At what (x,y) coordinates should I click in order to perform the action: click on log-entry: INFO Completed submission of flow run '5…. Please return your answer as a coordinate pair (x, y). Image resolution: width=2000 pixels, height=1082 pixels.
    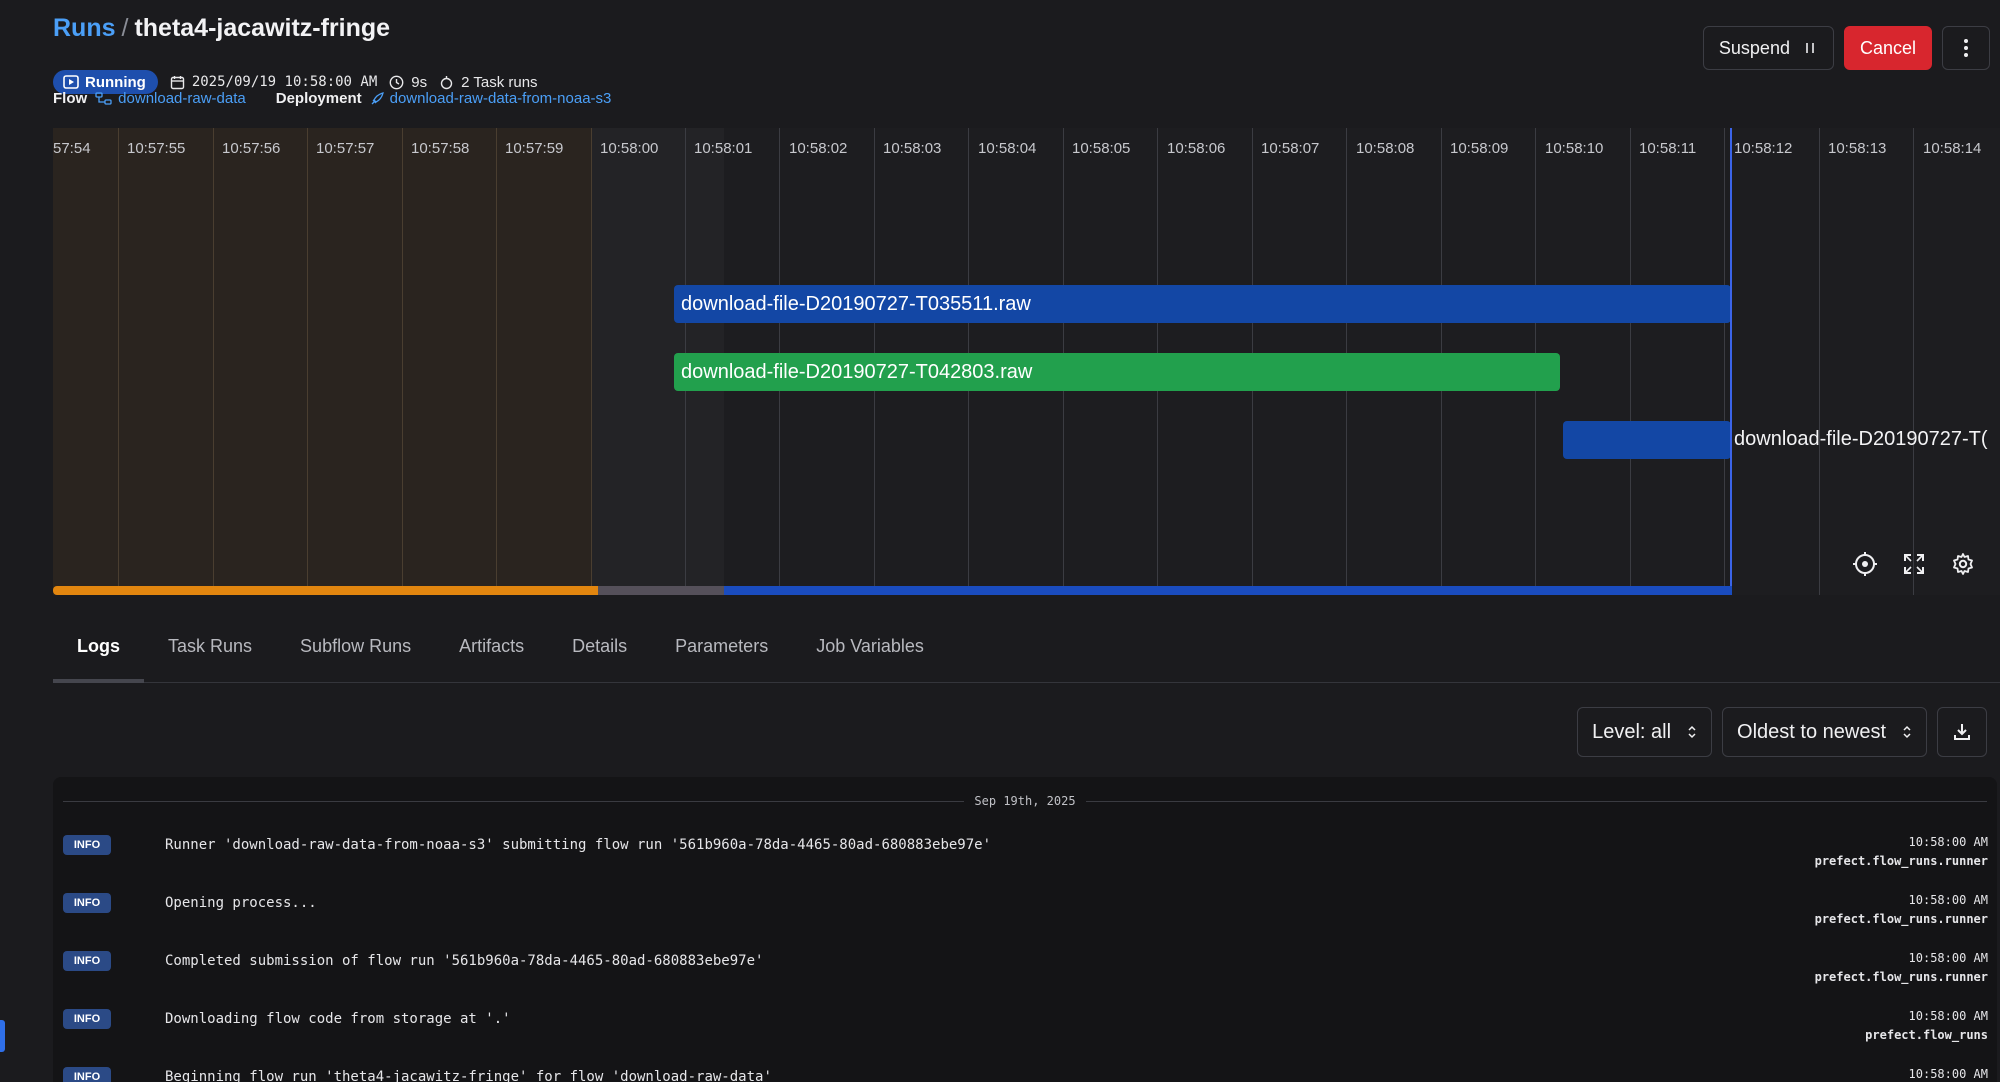
    Looking at the image, I should click on (1025, 980).